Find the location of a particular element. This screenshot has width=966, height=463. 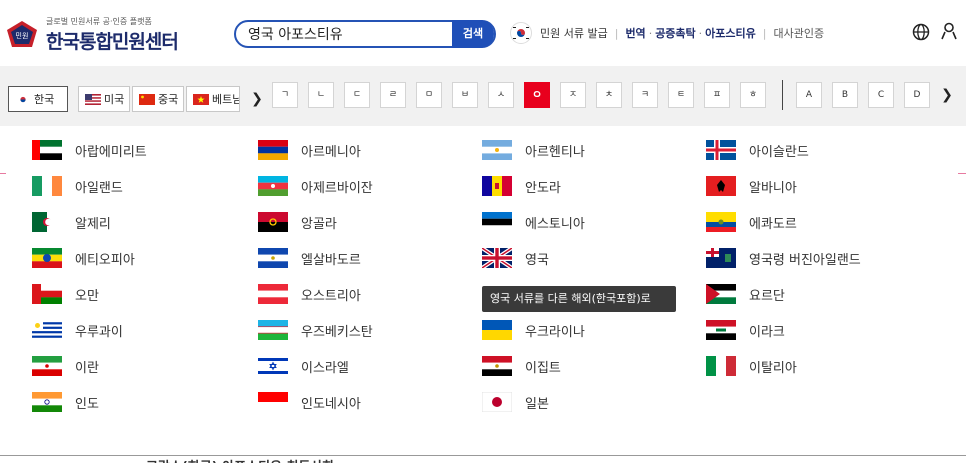

ireland-flag-icon is located at coordinates (47, 186).